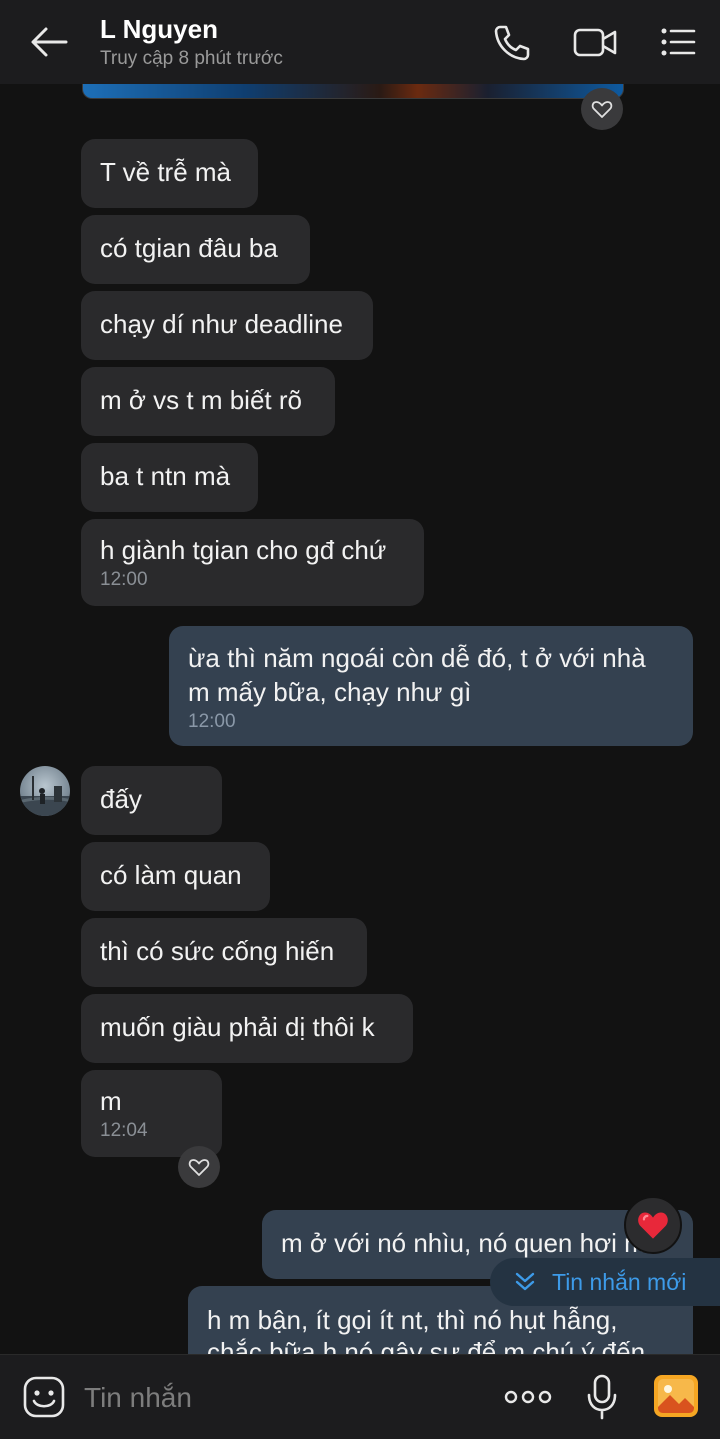 Image resolution: width=720 pixels, height=1439 pixels. I want to click on message-text: muốn giàu phải dị thôi k, so click(237, 1027).